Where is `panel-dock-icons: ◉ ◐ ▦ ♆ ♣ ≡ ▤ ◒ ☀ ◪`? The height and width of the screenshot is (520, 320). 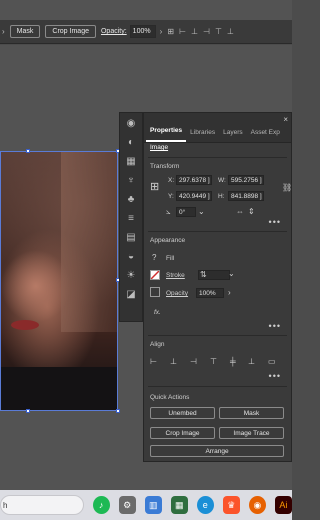 panel-dock-icons: ◉ ◐ ▦ ♆ ♣ ≡ ▤ ◒ ☀ ◪ is located at coordinates (131, 217).